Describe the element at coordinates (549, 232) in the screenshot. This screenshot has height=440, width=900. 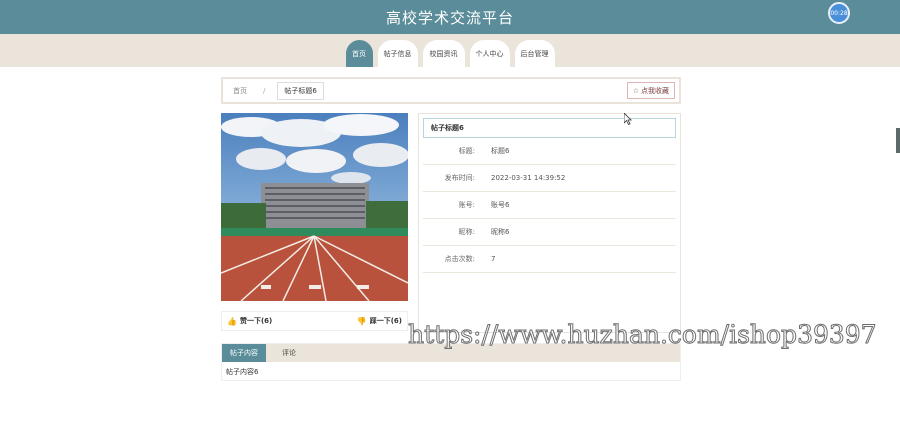
I see `info-row: 昵称: 昵称6` at that location.